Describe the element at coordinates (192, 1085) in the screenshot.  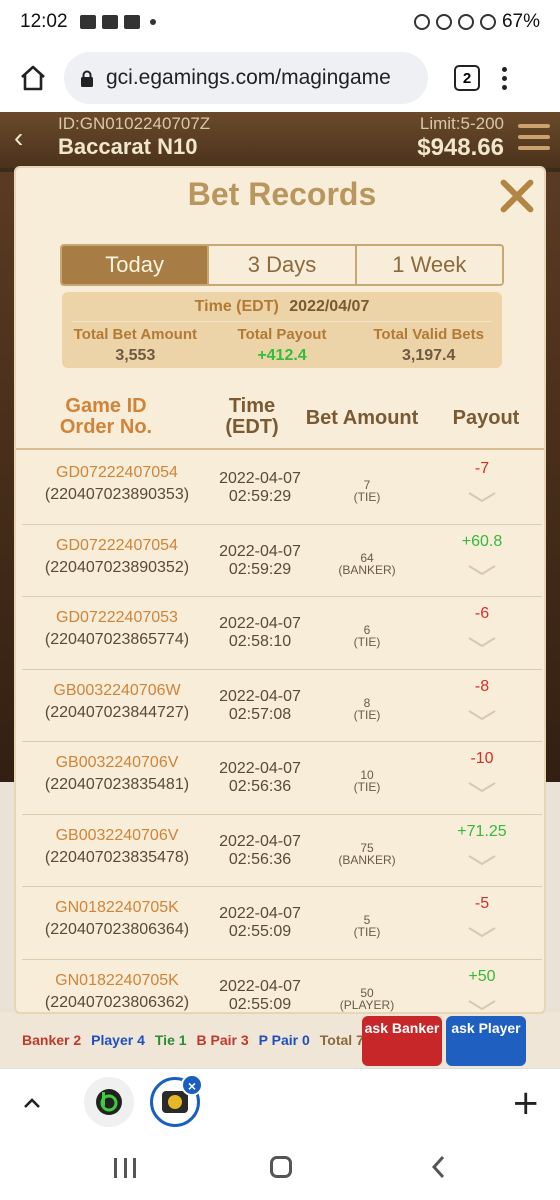
I see `close-tab-icon: ×` at that location.